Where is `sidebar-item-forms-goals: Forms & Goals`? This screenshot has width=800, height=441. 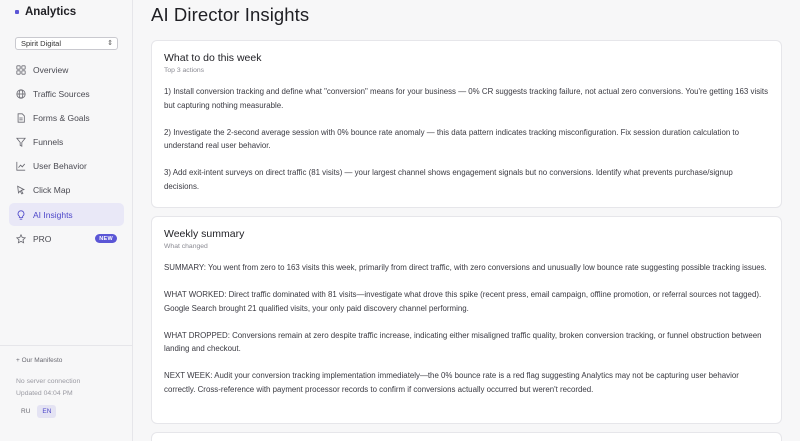
sidebar-item-forms-goals: Forms & Goals is located at coordinates (66, 117).